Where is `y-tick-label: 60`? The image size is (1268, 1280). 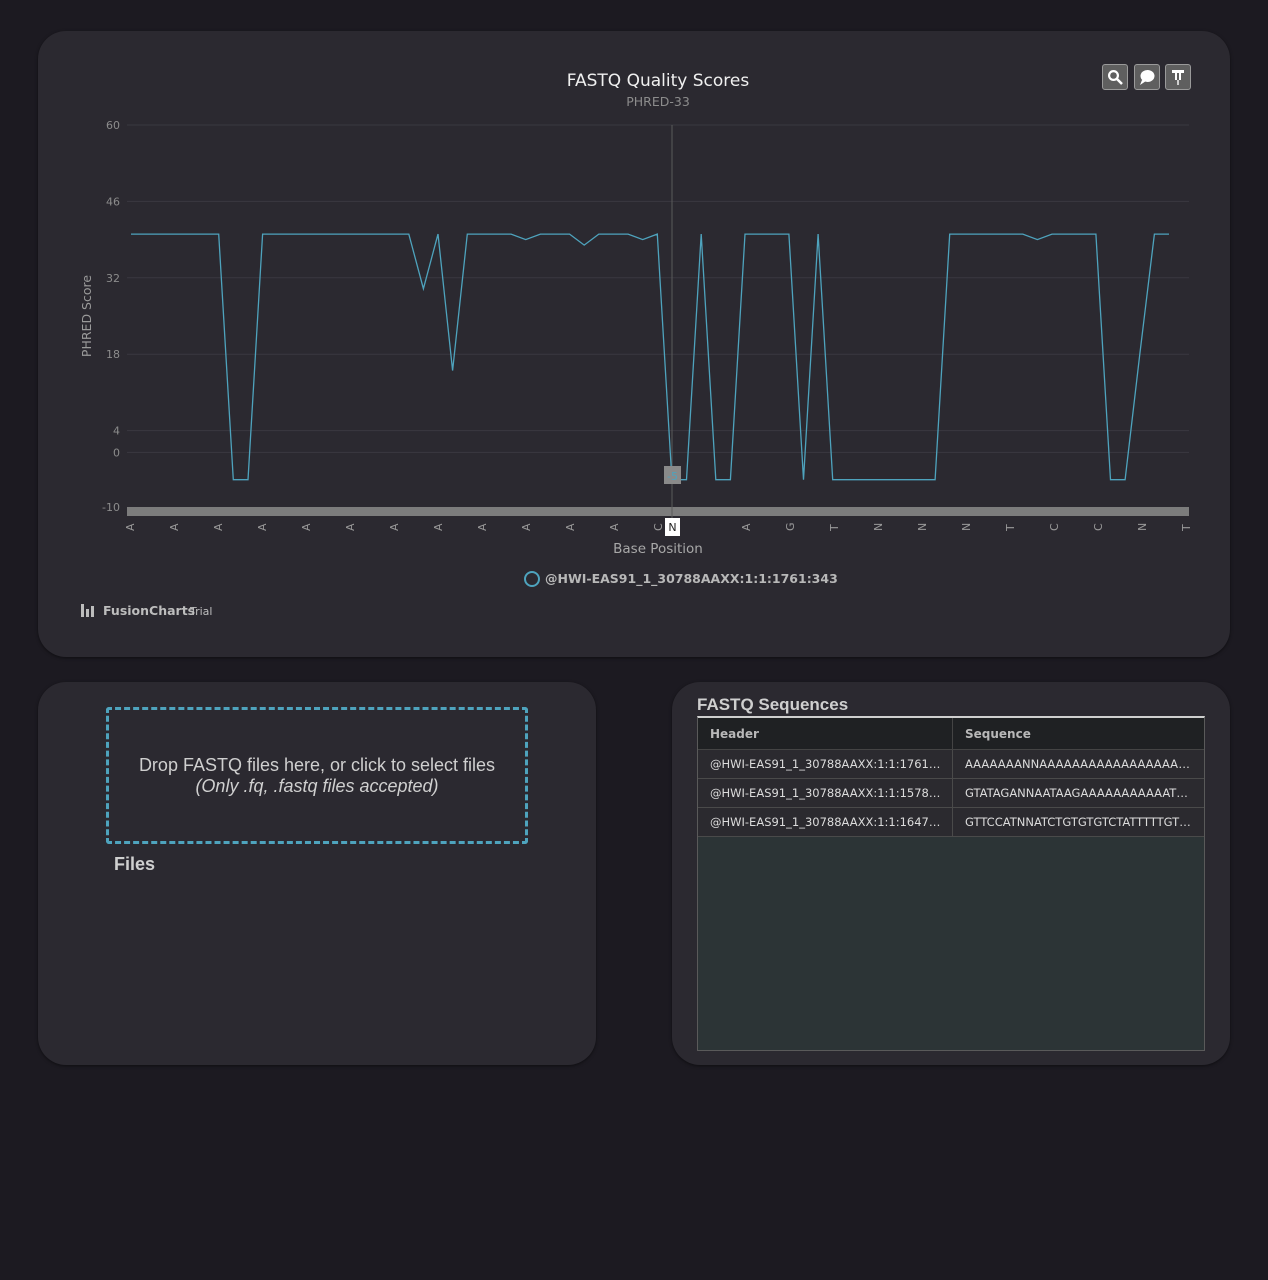
y-tick-label: 60 is located at coordinates (113, 125).